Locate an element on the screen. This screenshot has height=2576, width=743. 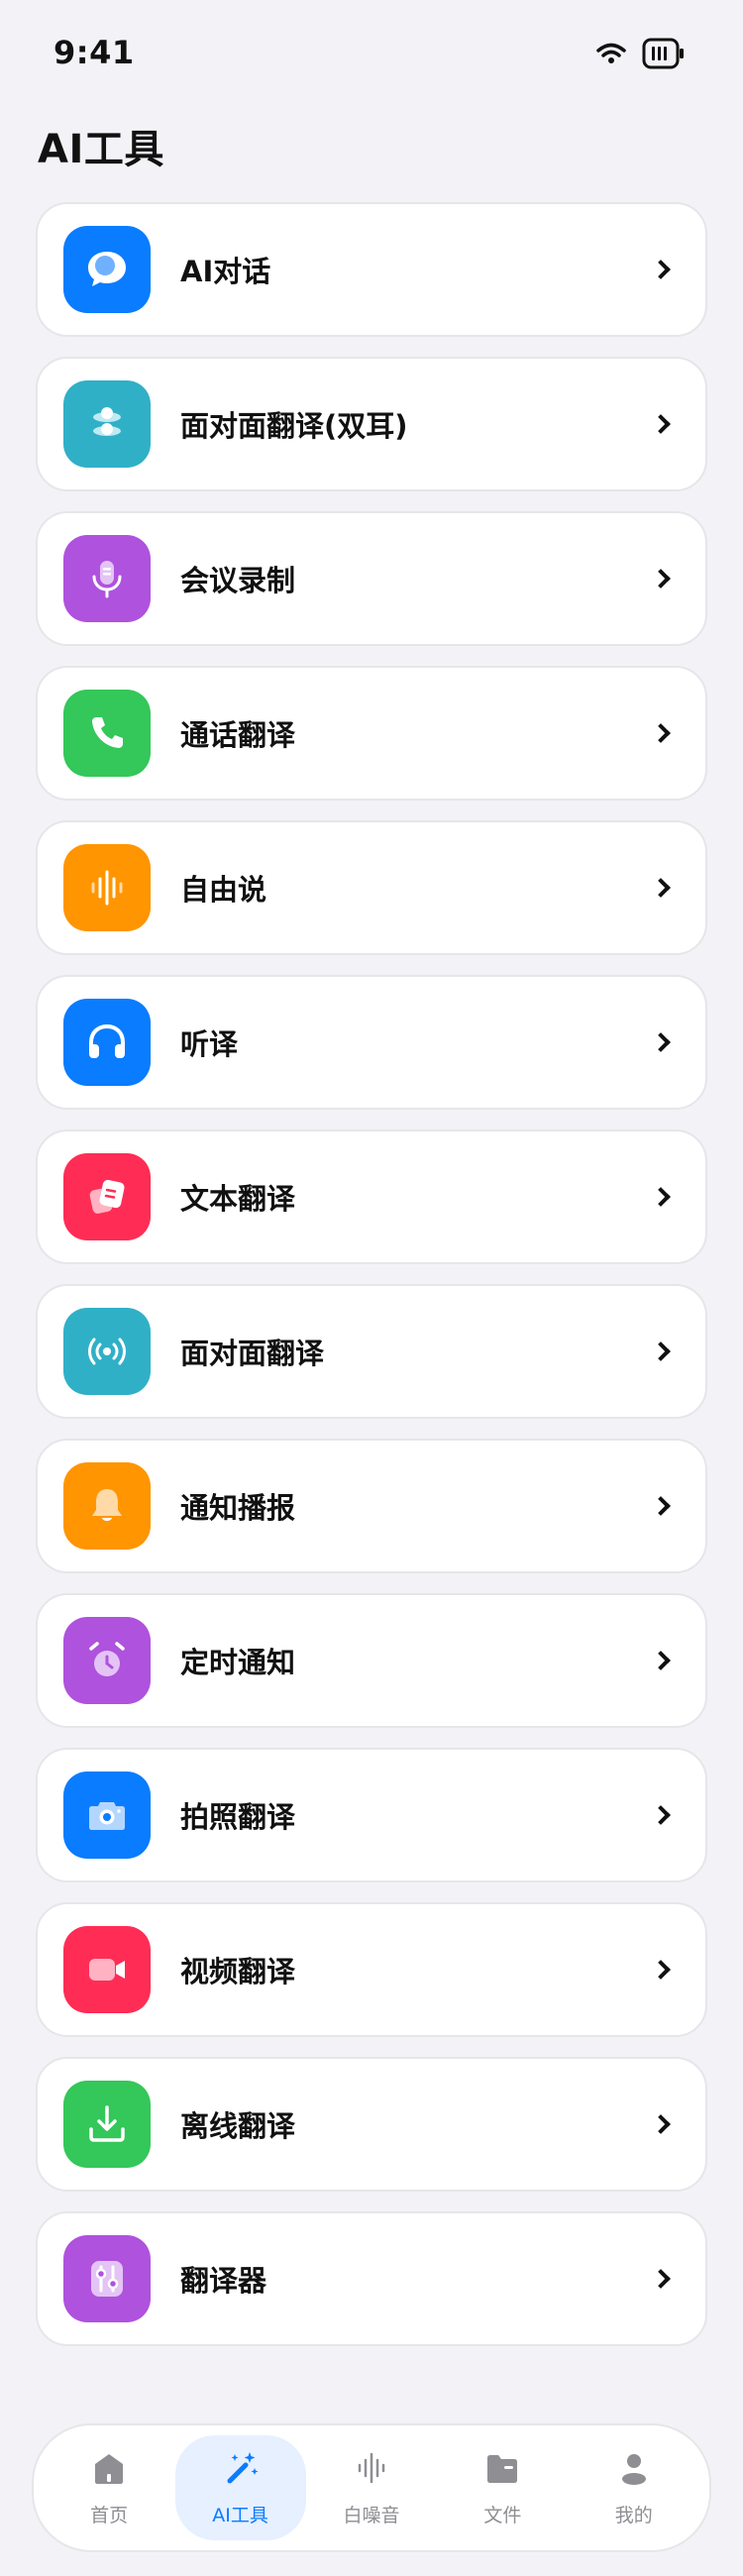
tab-label: 我的 is located at coordinates (633, 2515).